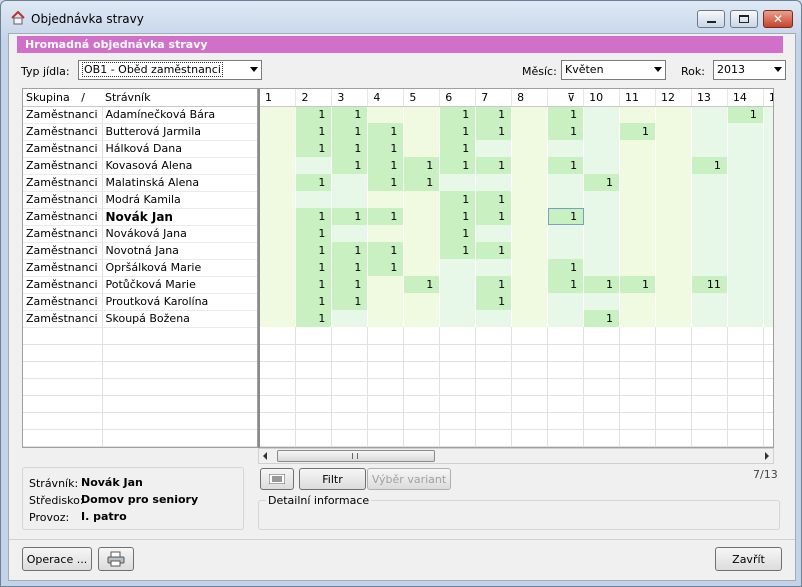 The height and width of the screenshot is (587, 802). I want to click on table-row: Zaměstnanci Kovasová Alena, so click(140, 166).